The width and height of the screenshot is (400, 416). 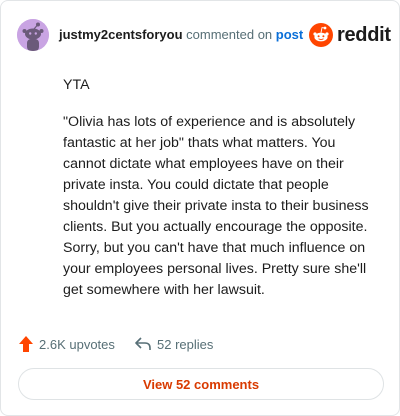 What do you see at coordinates (26, 344) in the screenshot?
I see `upvote-arrow-icon` at bounding box center [26, 344].